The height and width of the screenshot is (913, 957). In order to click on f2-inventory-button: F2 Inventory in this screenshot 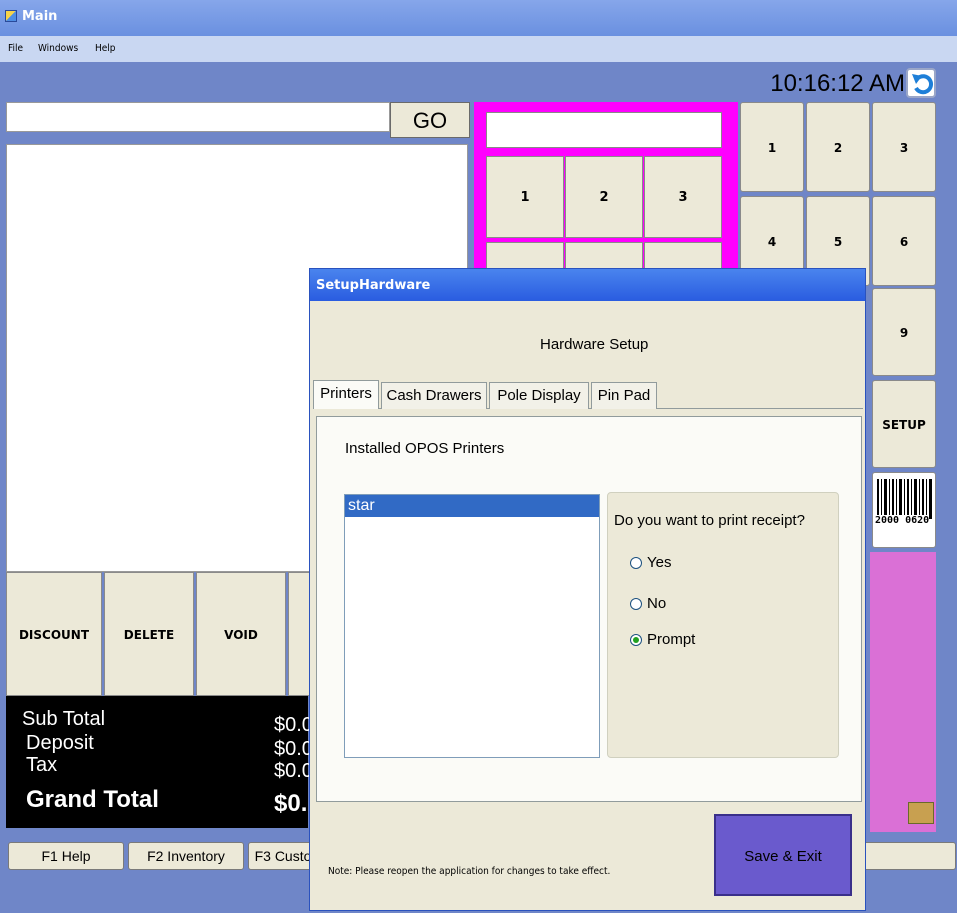, I will do `click(186, 856)`.